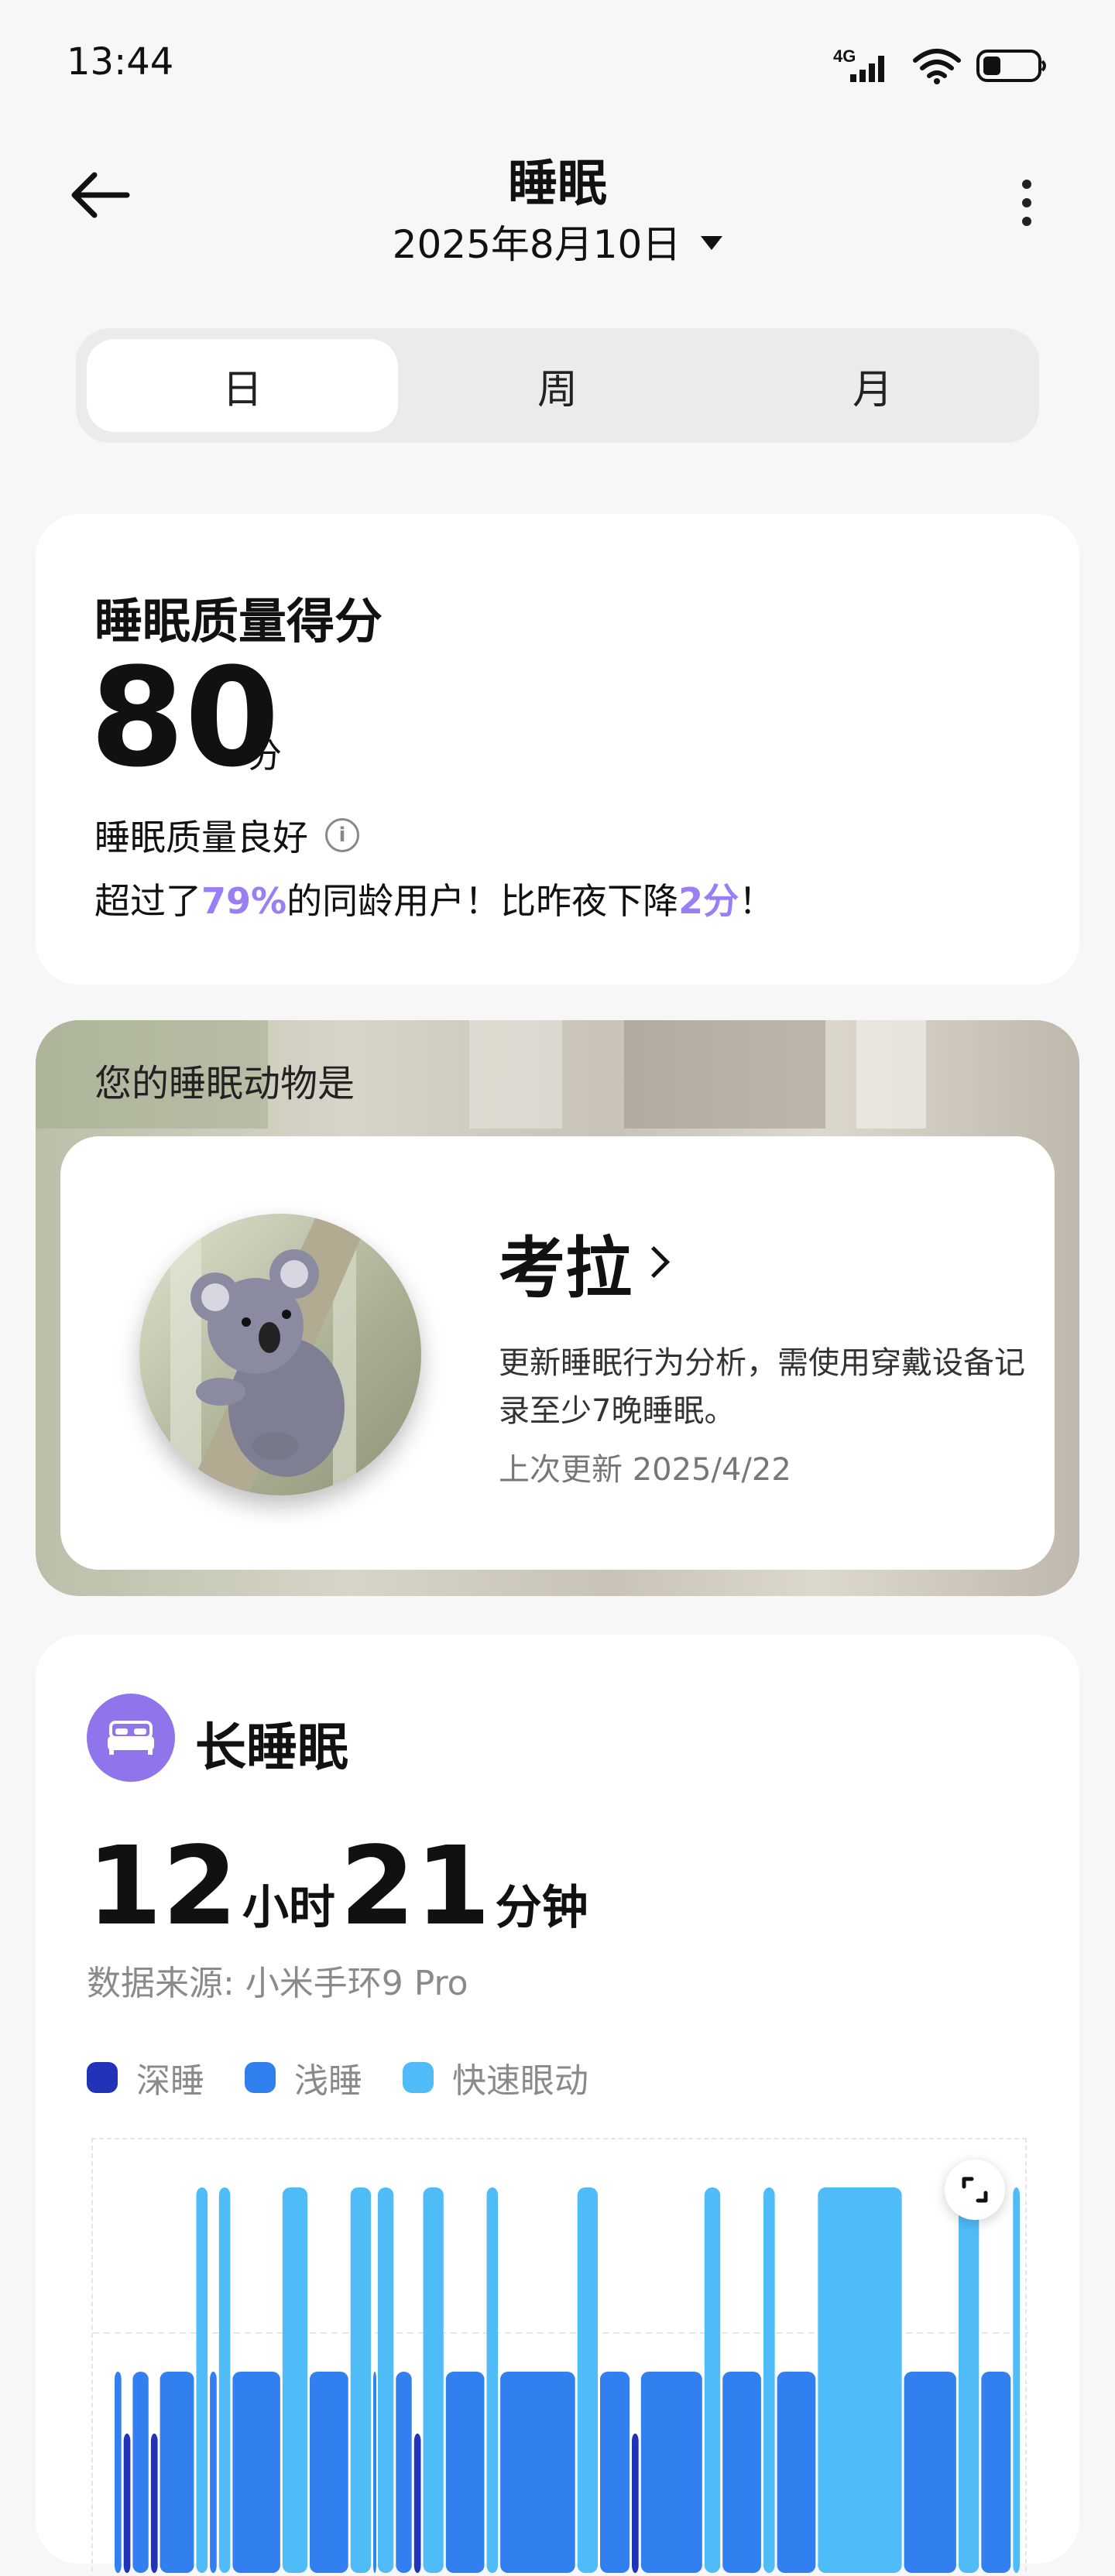 The image size is (1115, 2576). I want to click on signal-icon: 4G, so click(866, 67).